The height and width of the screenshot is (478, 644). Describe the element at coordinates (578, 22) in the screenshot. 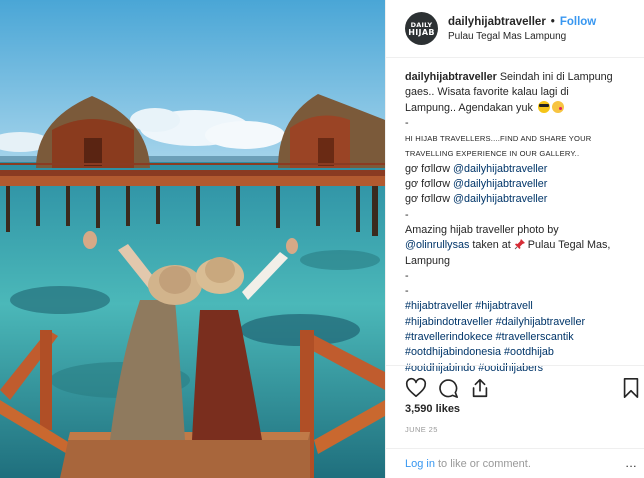

I see `follow-button: Follow` at that location.